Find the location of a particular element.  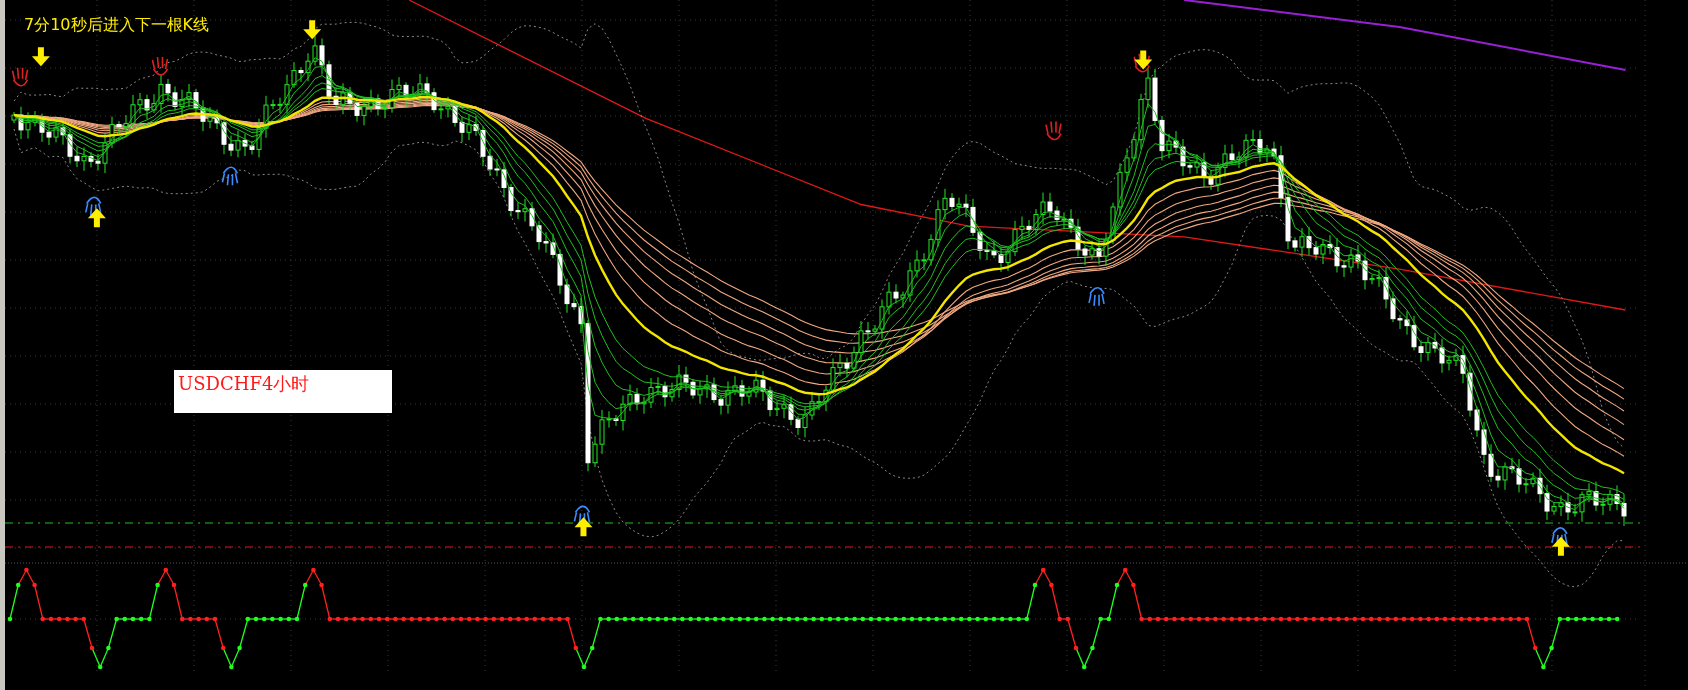

countdown-text: 7分10秒后进入下一根K线 is located at coordinates (117, 25).